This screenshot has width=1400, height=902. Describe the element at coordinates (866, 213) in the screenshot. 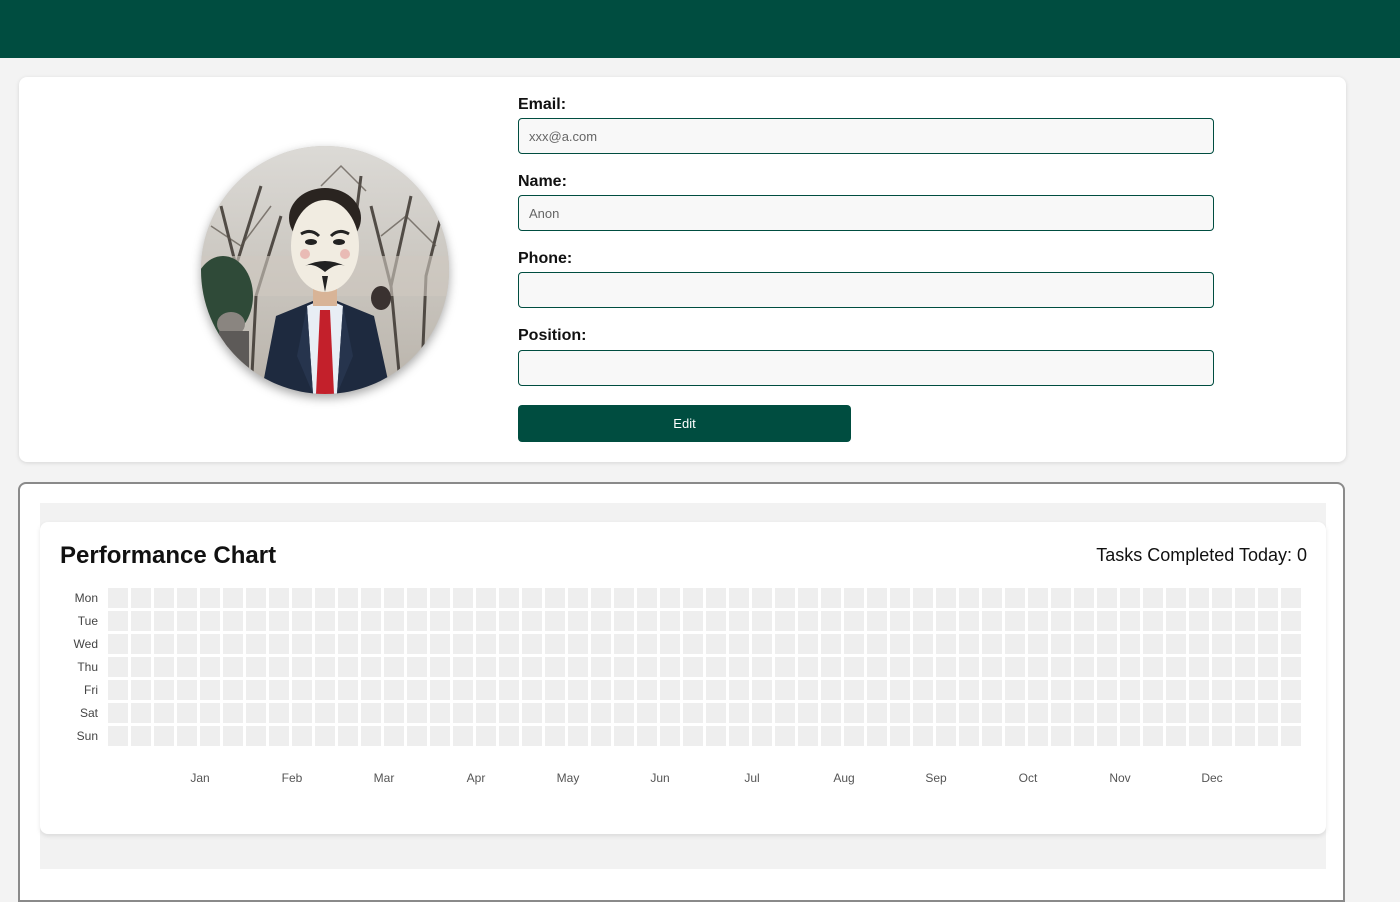

I see `name-field` at that location.